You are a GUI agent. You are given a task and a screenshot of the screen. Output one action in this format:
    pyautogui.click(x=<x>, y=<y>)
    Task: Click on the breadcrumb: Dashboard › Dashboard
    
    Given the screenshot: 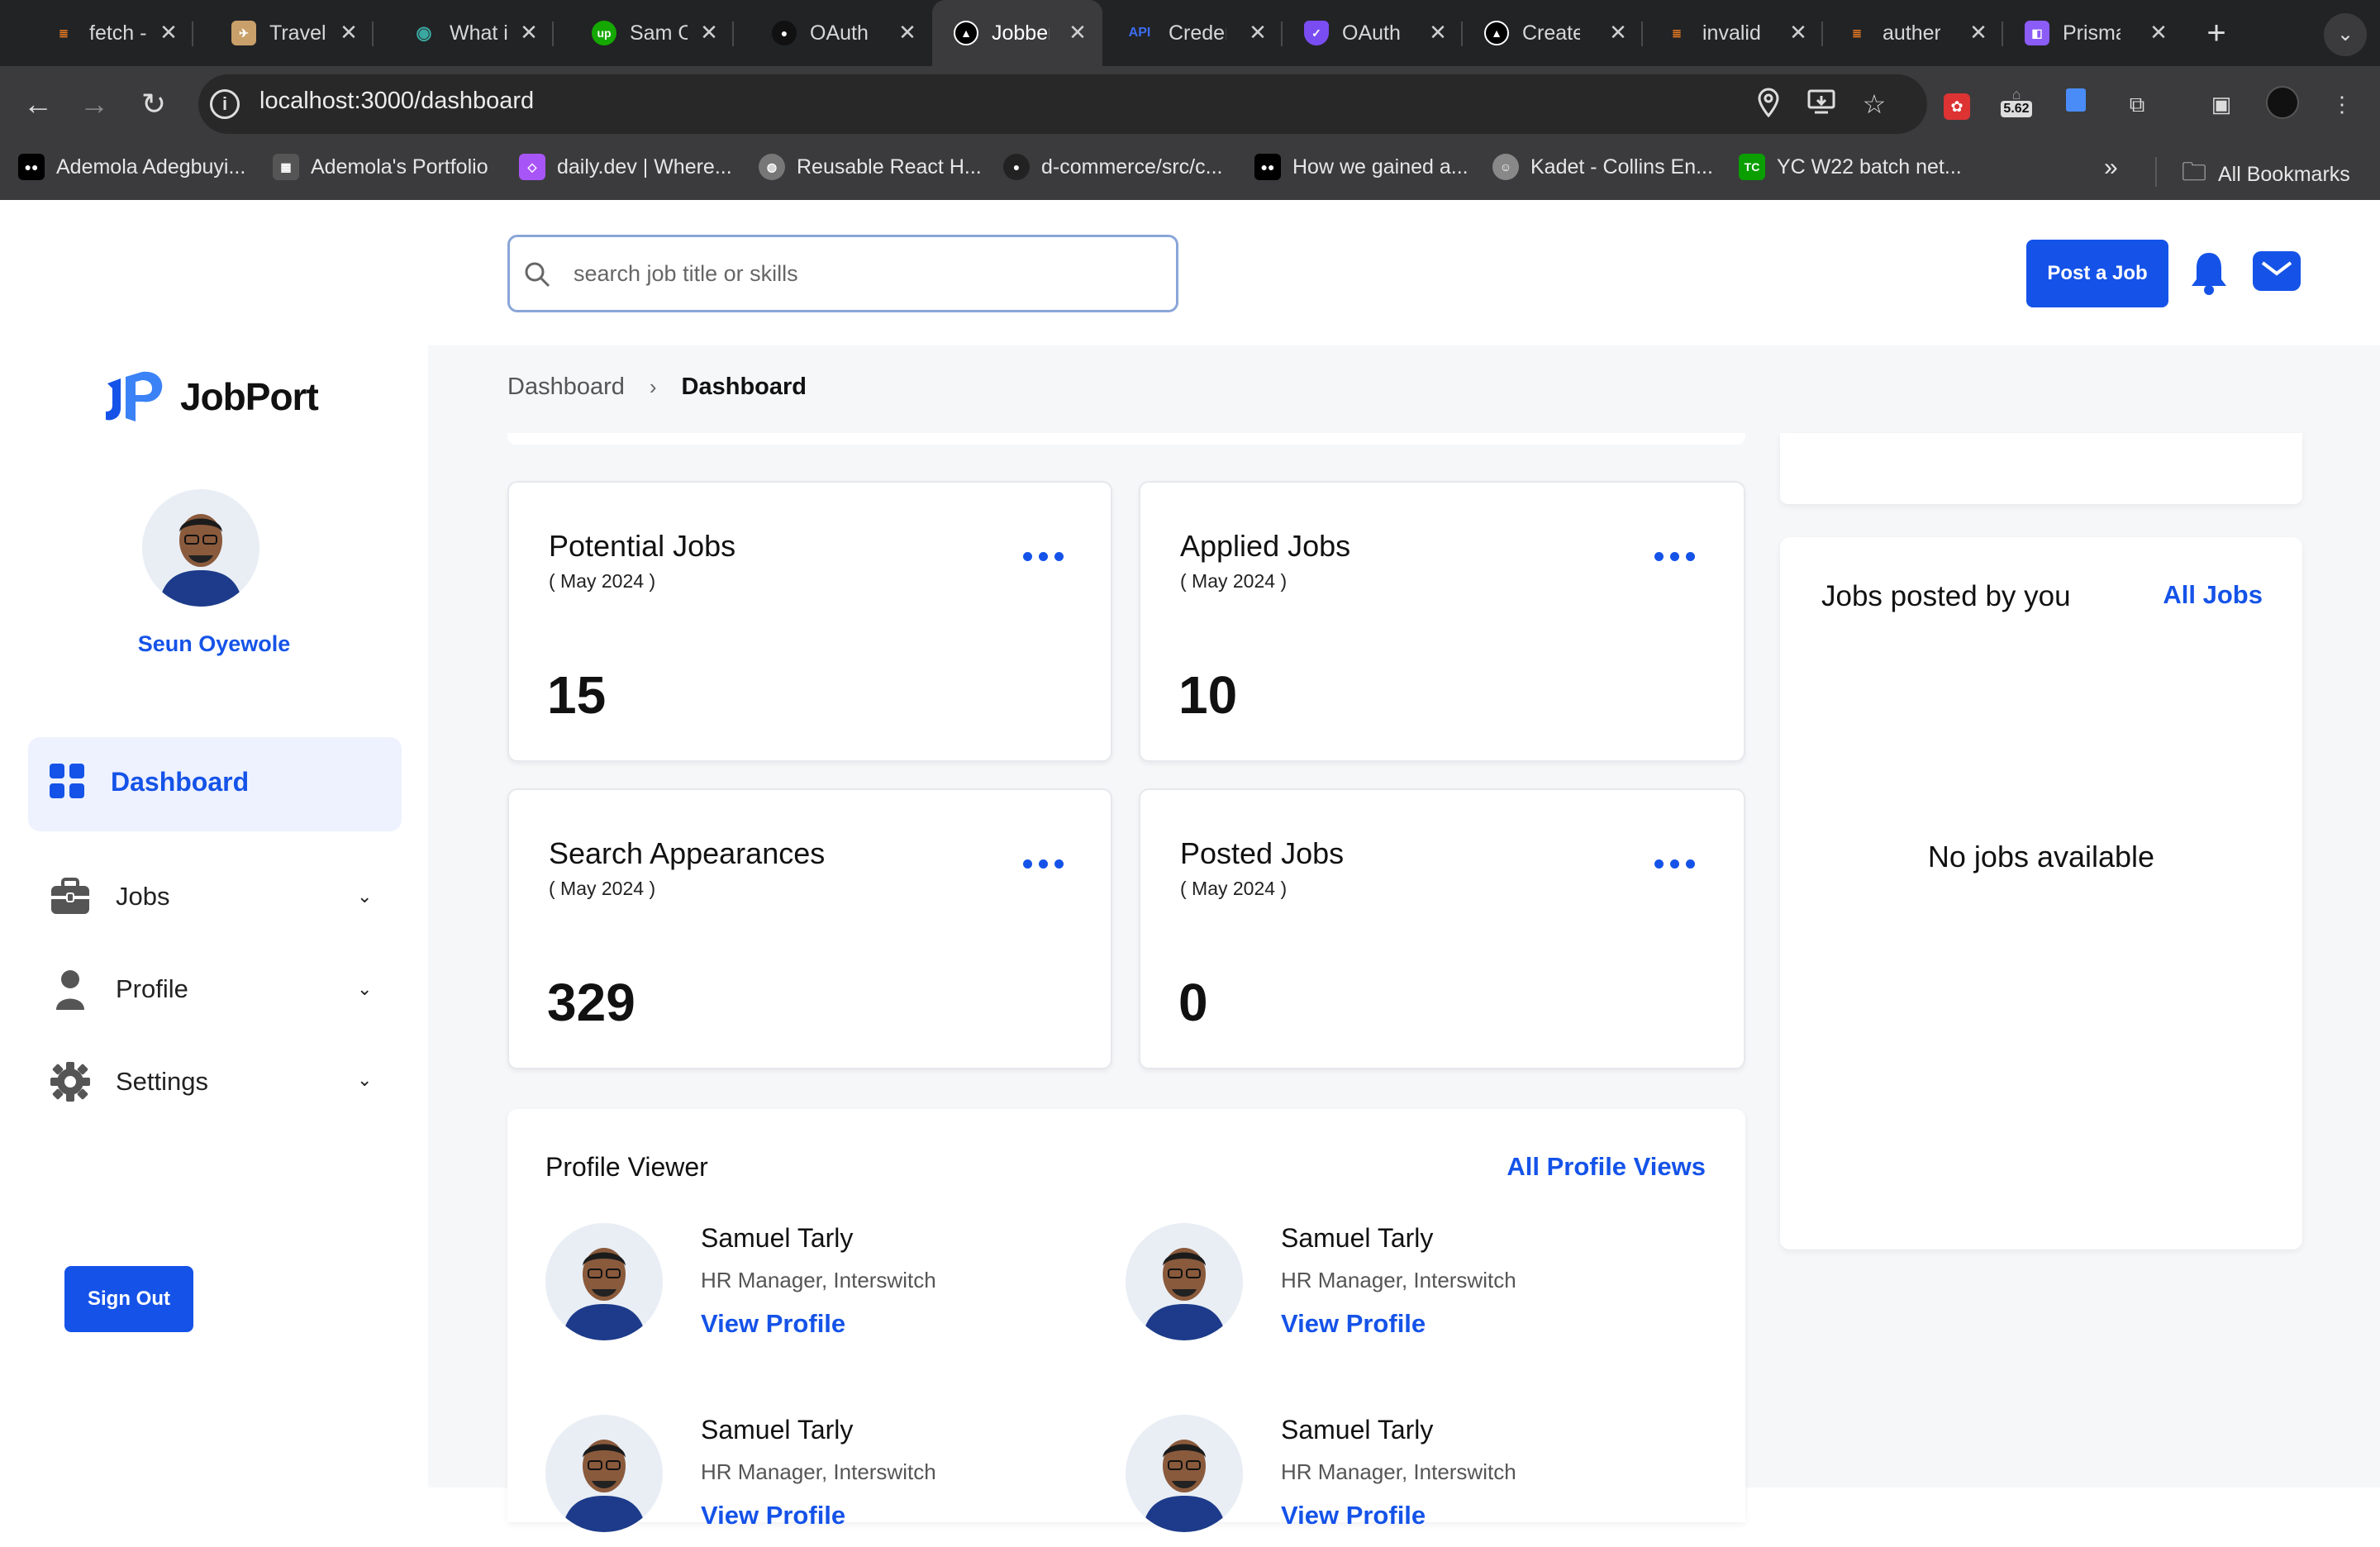 What is the action you would take?
    pyautogui.click(x=657, y=387)
    